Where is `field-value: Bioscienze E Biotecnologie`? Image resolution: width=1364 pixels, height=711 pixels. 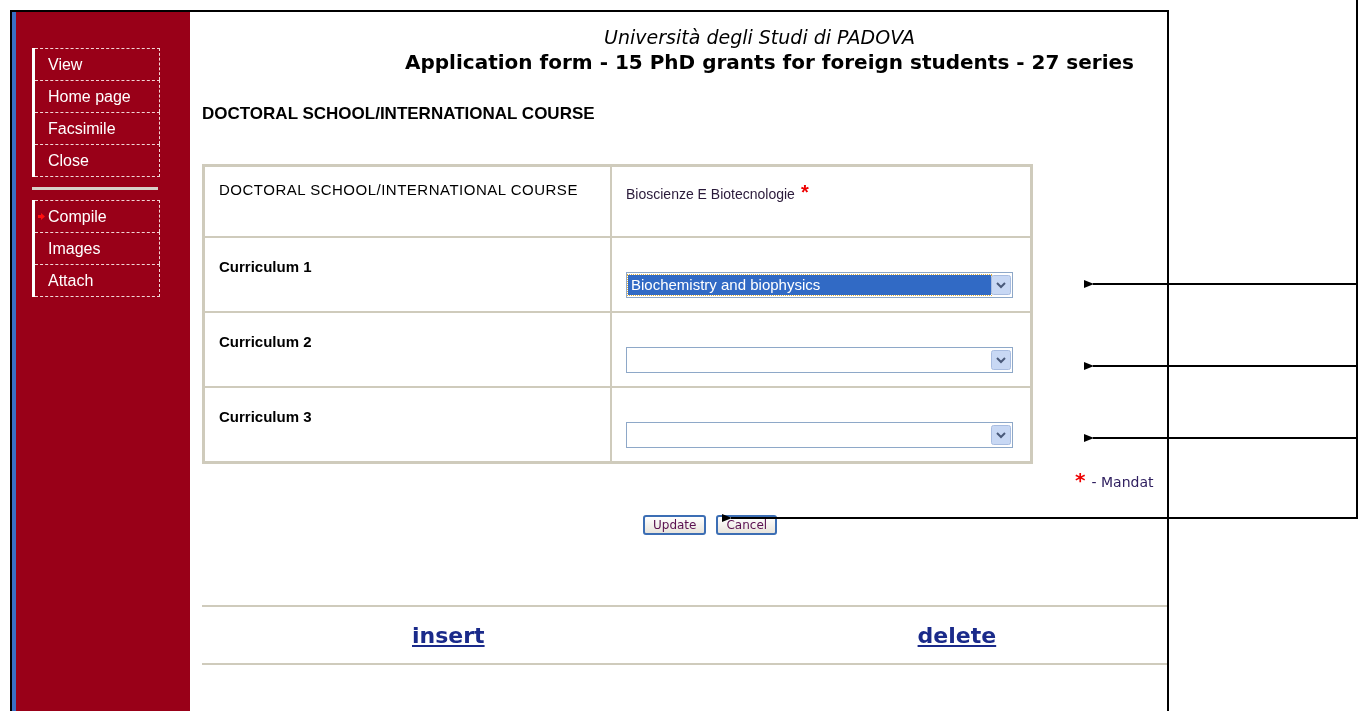 field-value: Bioscienze E Biotecnologie is located at coordinates (710, 194).